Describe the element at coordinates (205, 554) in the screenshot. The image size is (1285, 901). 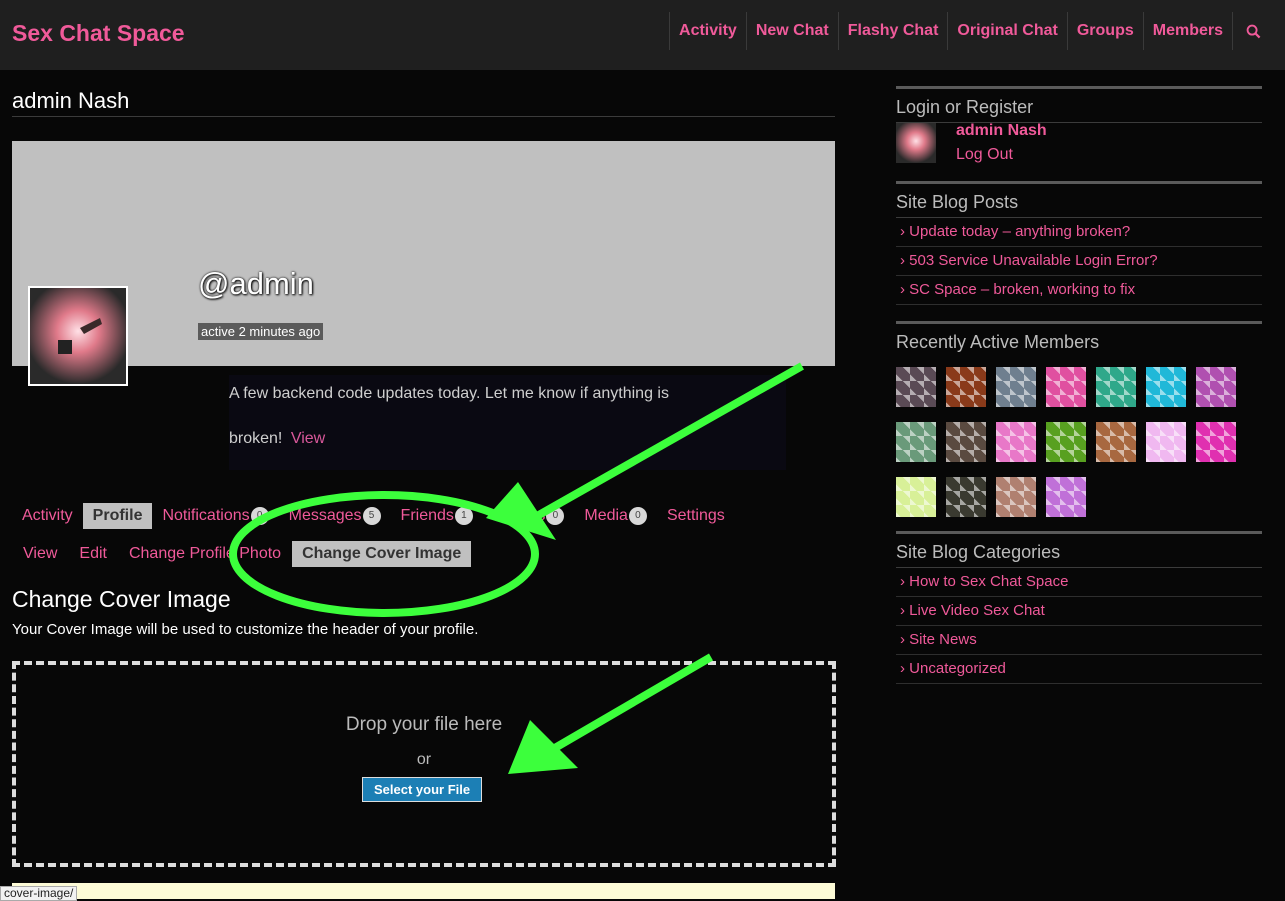
I see `subtab-change-profile-photo: Change Profile Photo` at that location.